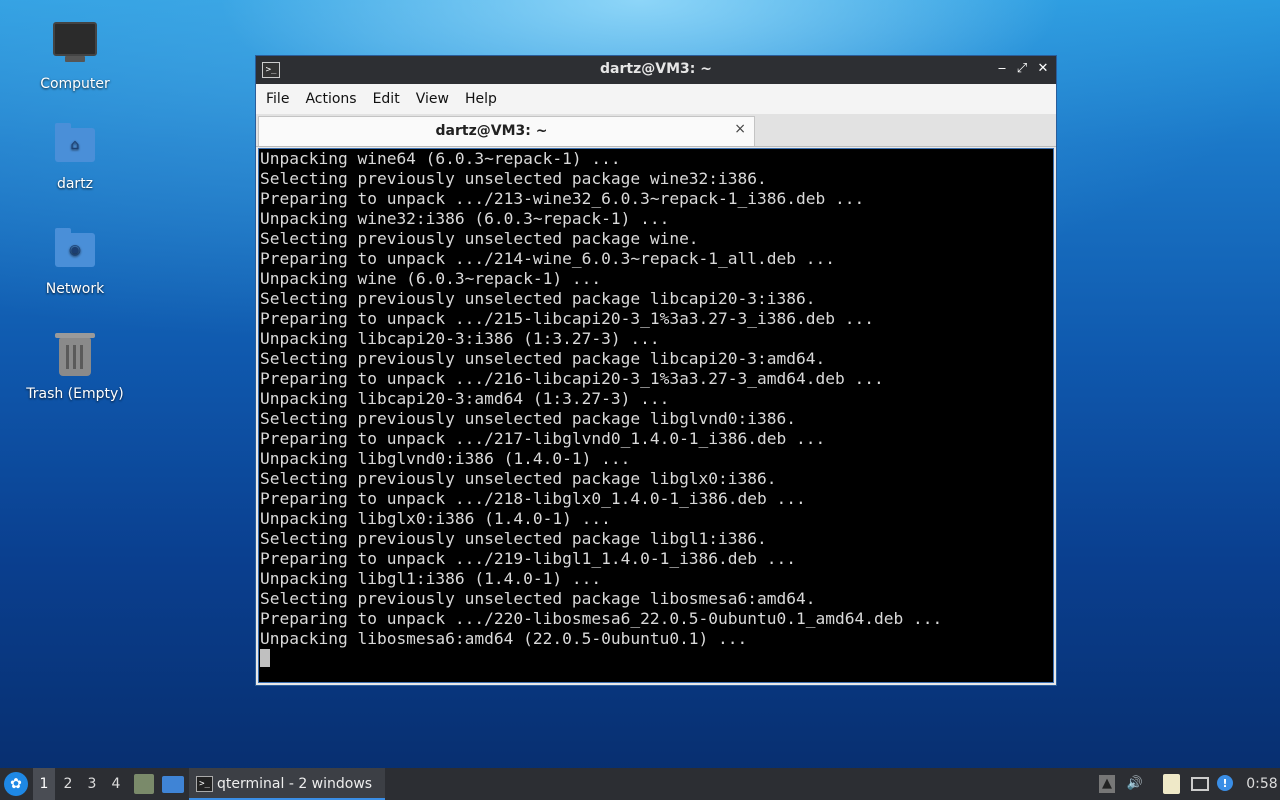 The height and width of the screenshot is (800, 1280). What do you see at coordinates (1002, 69) in the screenshot?
I see `minimize-button: ‒` at bounding box center [1002, 69].